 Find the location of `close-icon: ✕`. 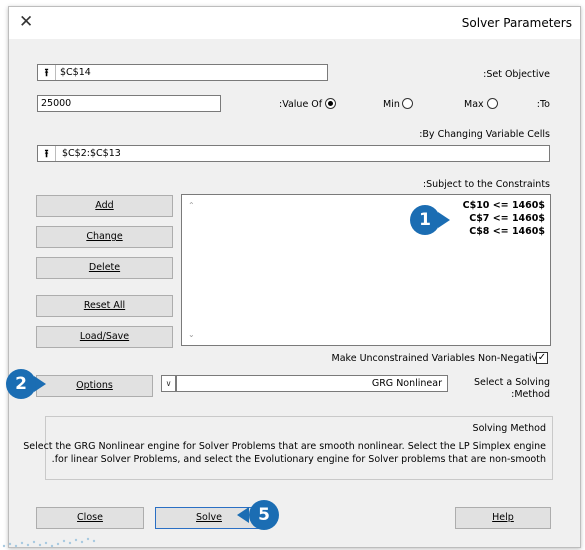

close-icon: ✕ is located at coordinates (26, 22).